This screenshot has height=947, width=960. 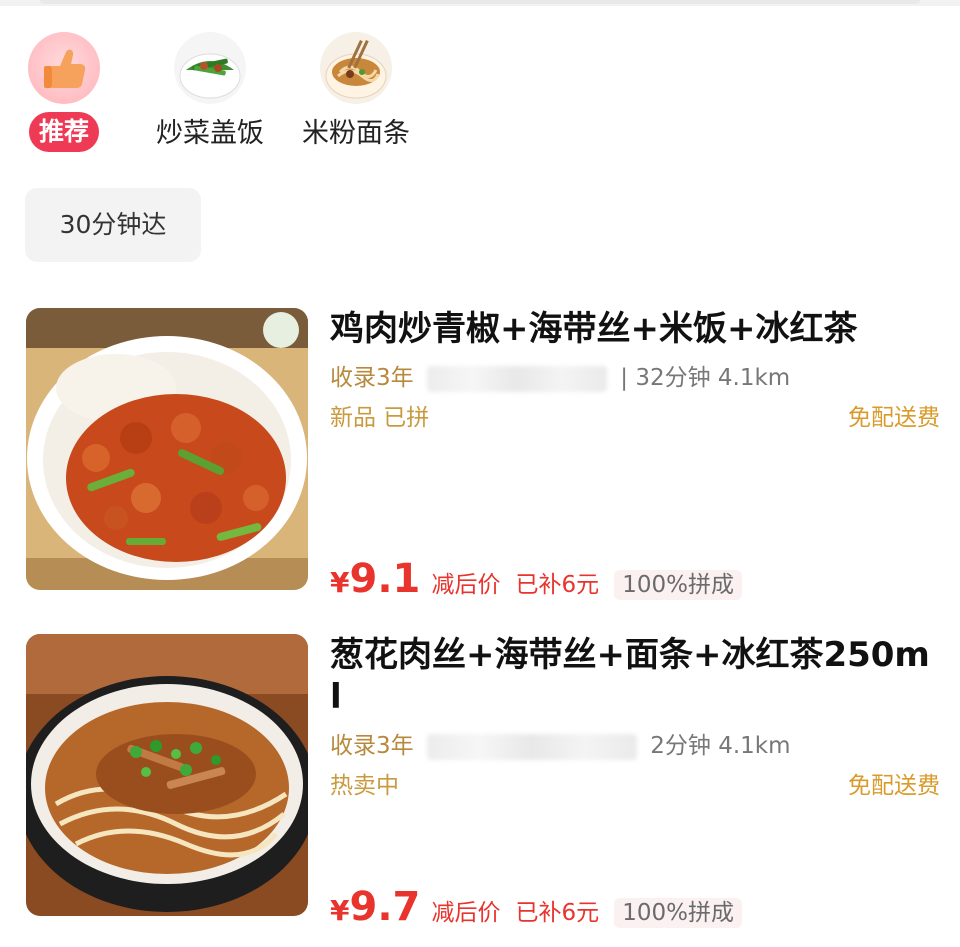 What do you see at coordinates (385, 579) in the screenshot?
I see `price-value: 9.1` at bounding box center [385, 579].